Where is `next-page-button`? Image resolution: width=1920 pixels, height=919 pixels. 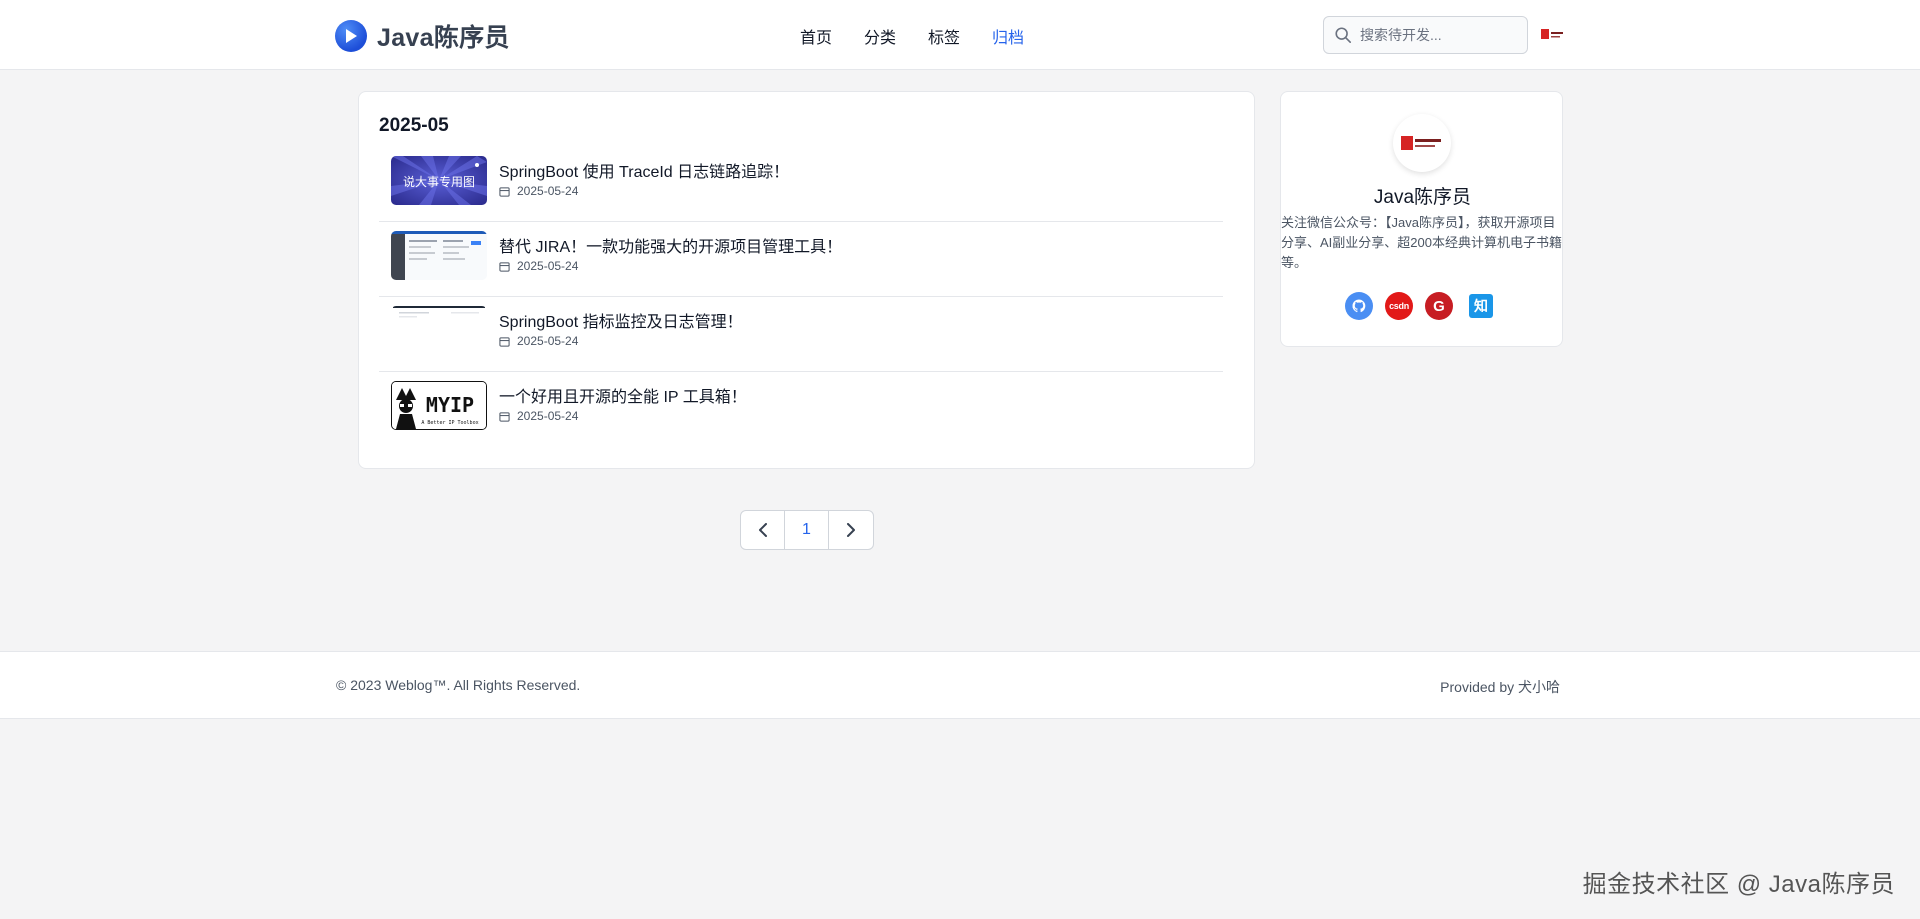 next-page-button is located at coordinates (851, 530).